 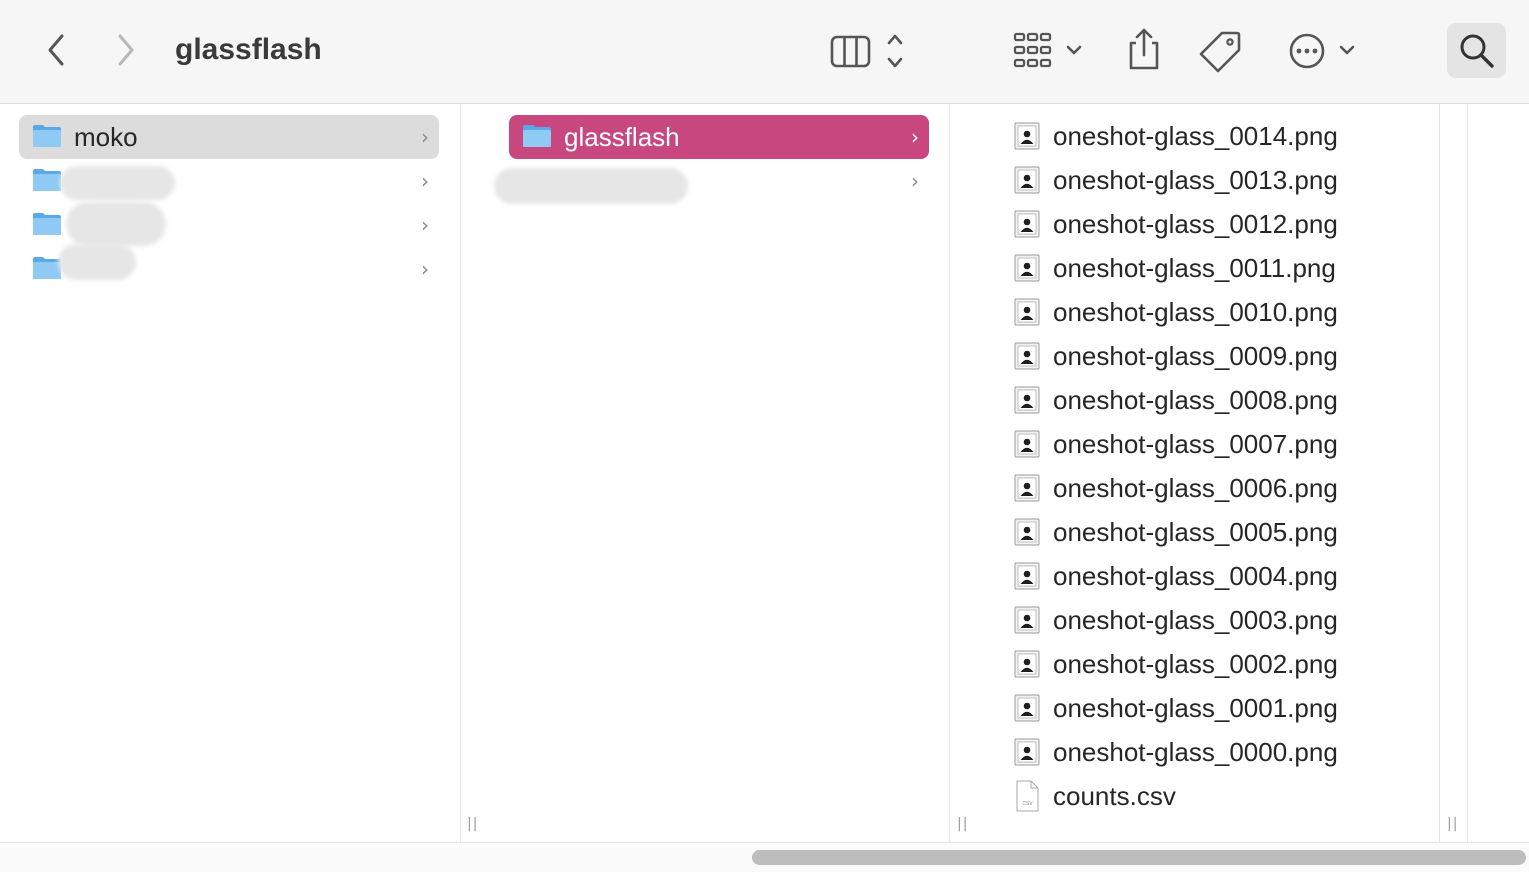 What do you see at coordinates (866, 51) in the screenshot?
I see `column-view-icon` at bounding box center [866, 51].